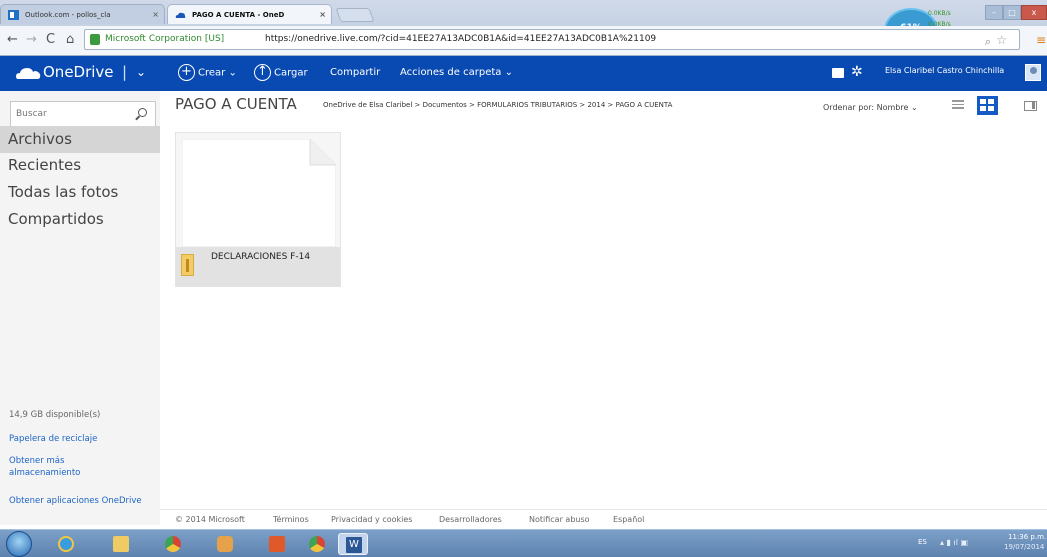 The image size is (1047, 557). I want to click on terms-link: Términos, so click(291, 519).